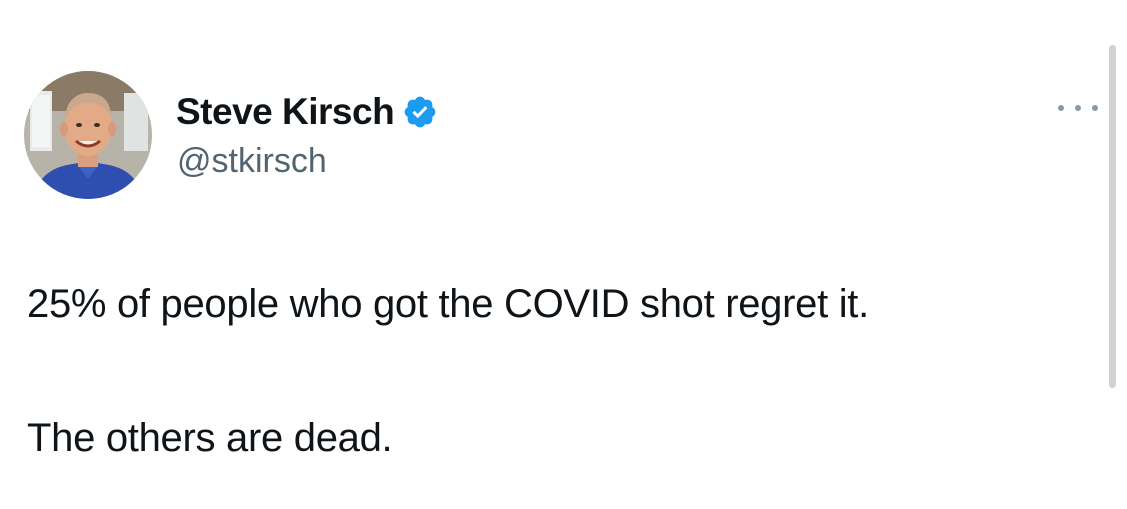 The height and width of the screenshot is (509, 1127). I want to click on tweet-text-line: The others are dead., so click(210, 438).